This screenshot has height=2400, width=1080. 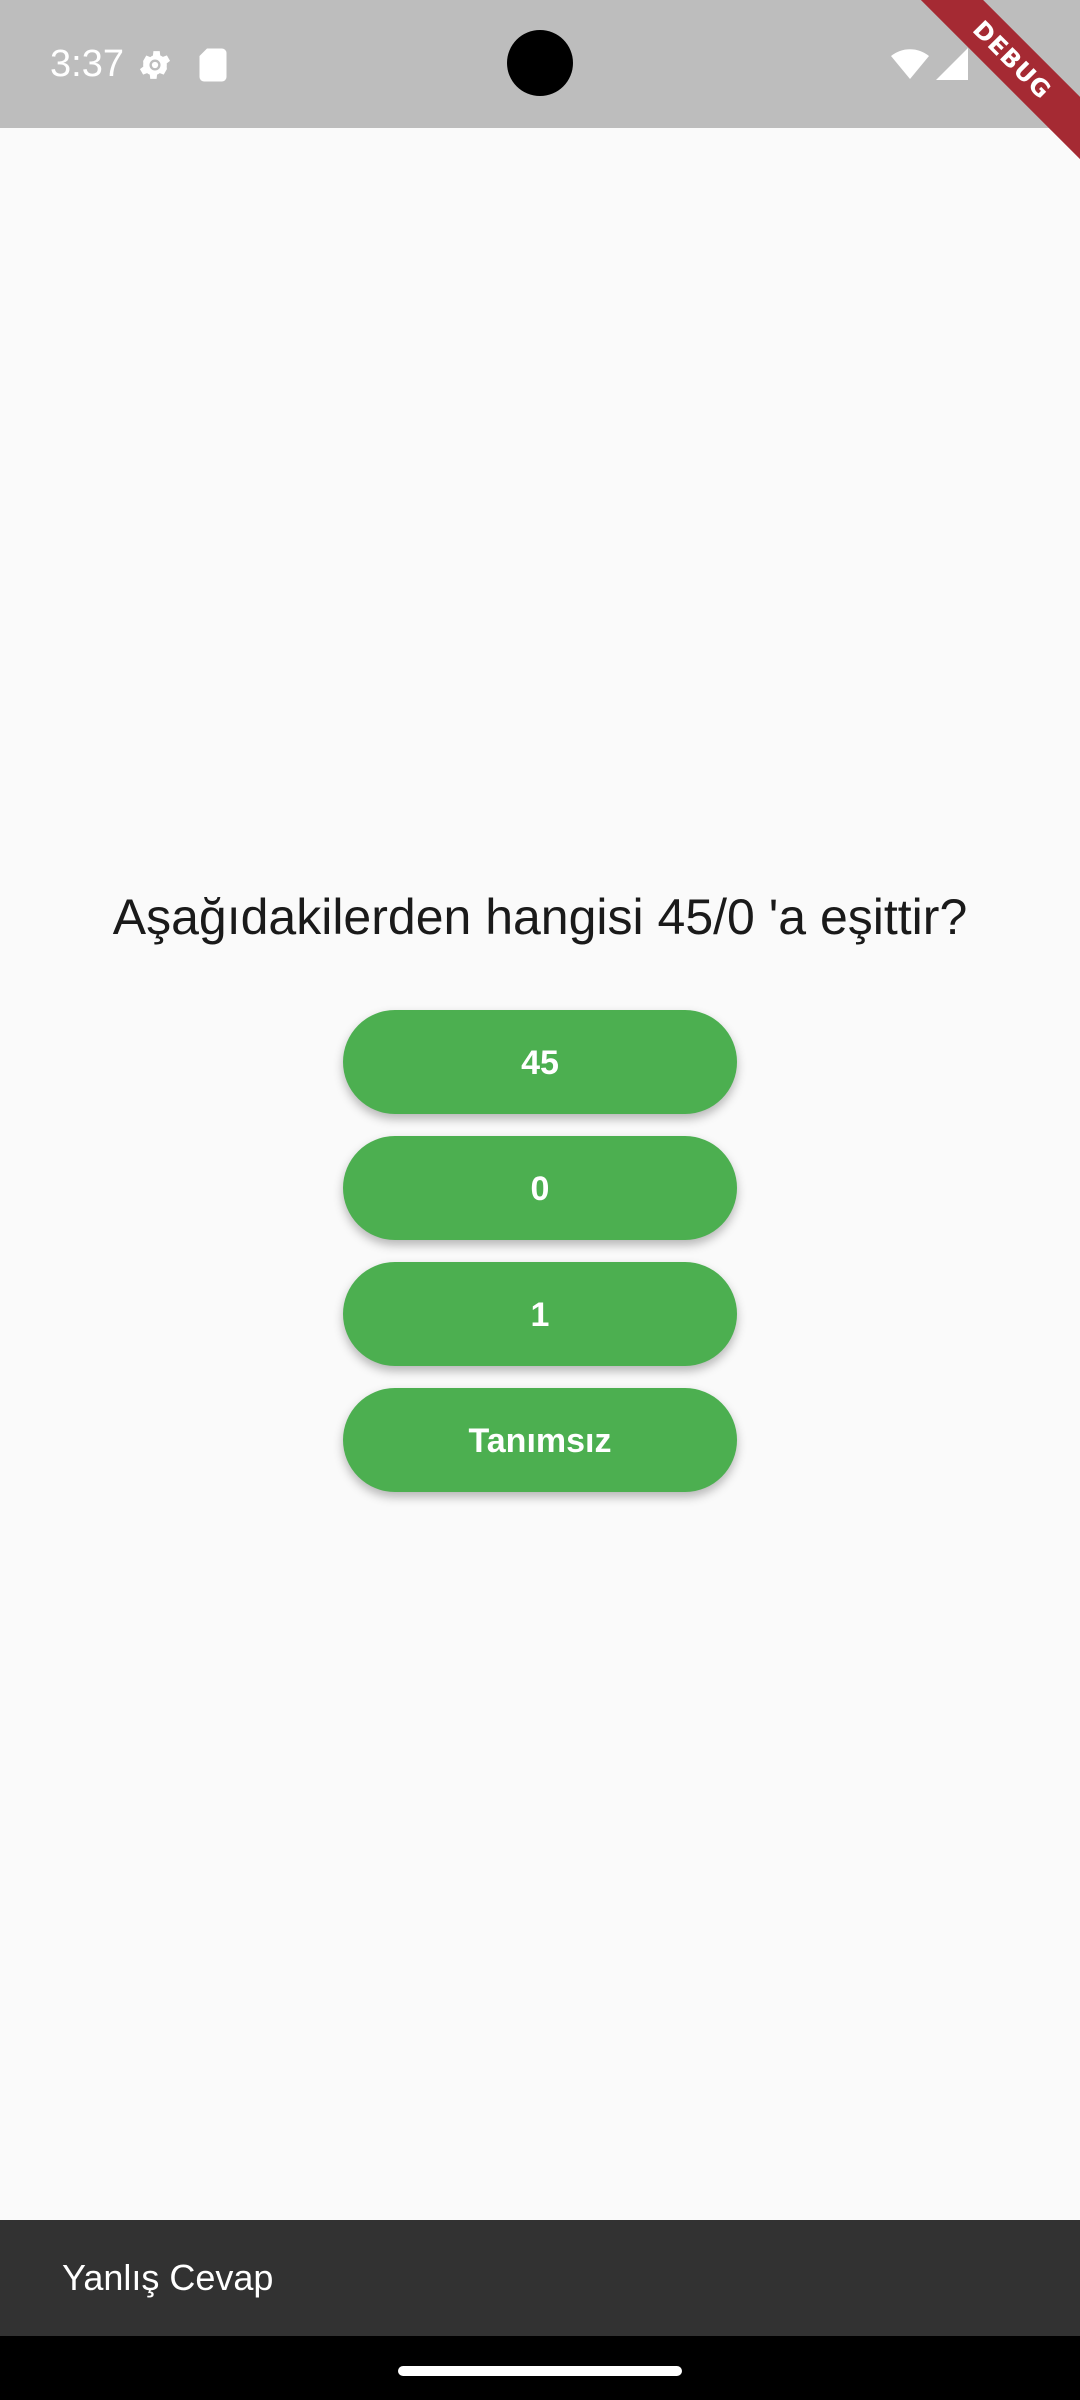 I want to click on answer-button-2: 0, so click(x=540, y=1188).